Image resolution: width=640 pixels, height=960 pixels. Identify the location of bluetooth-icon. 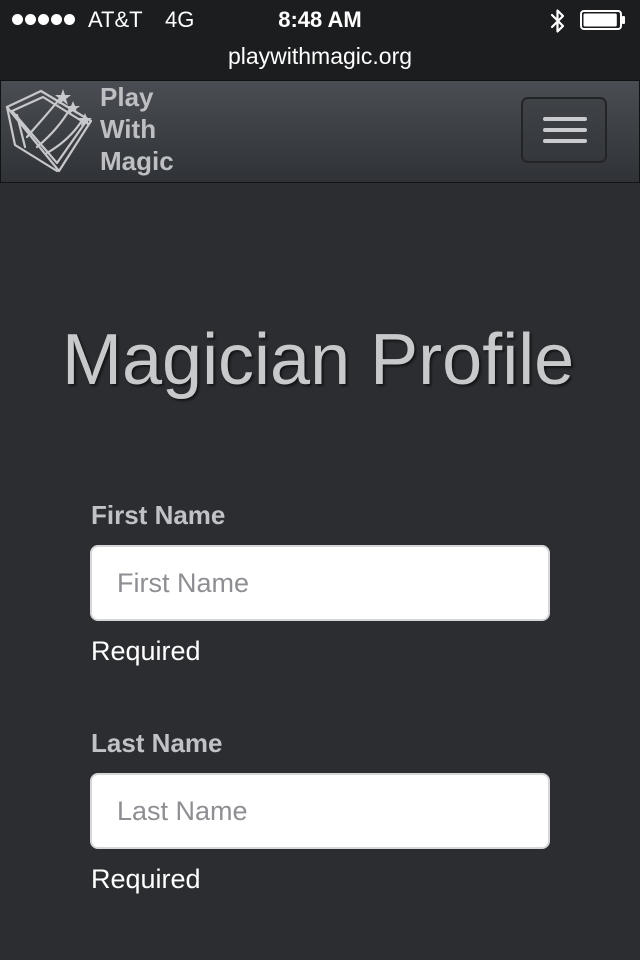
(557, 21).